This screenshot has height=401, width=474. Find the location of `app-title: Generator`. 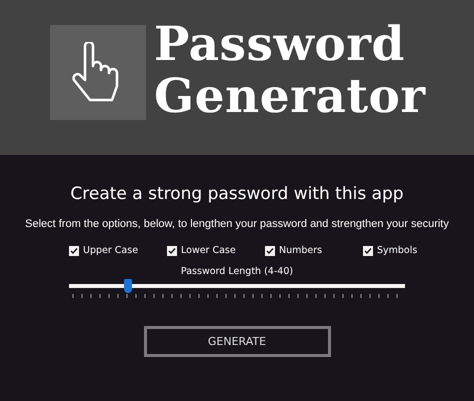

app-title: Generator is located at coordinates (290, 97).